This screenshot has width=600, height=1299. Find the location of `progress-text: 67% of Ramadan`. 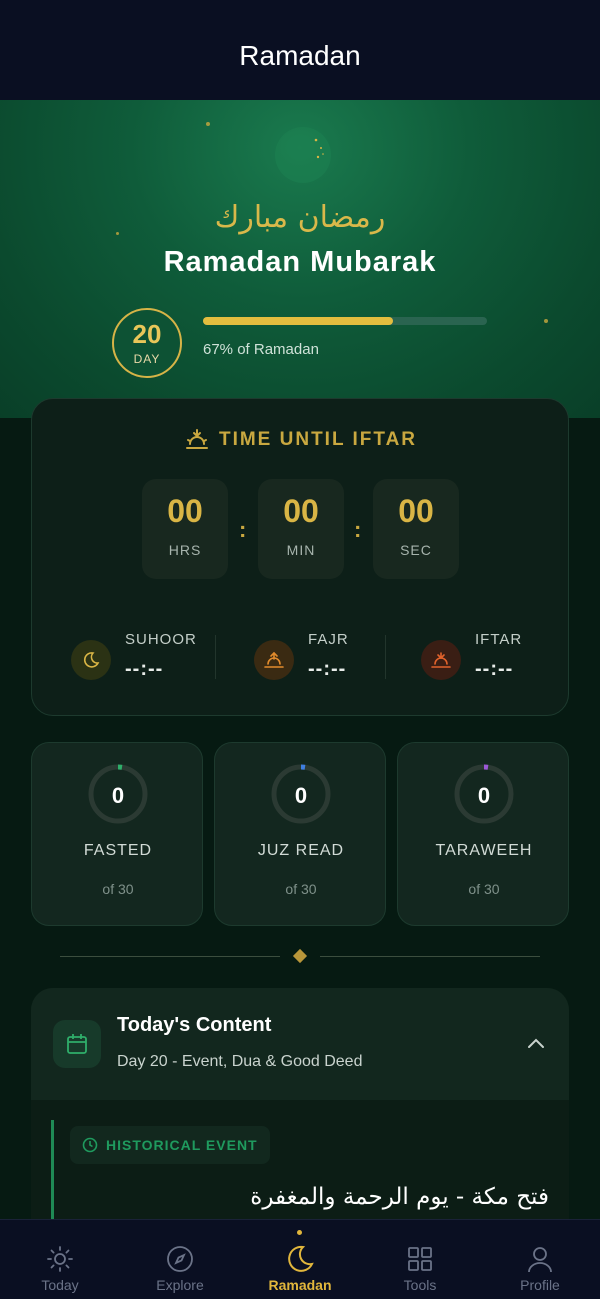

progress-text: 67% of Ramadan is located at coordinates (261, 349).